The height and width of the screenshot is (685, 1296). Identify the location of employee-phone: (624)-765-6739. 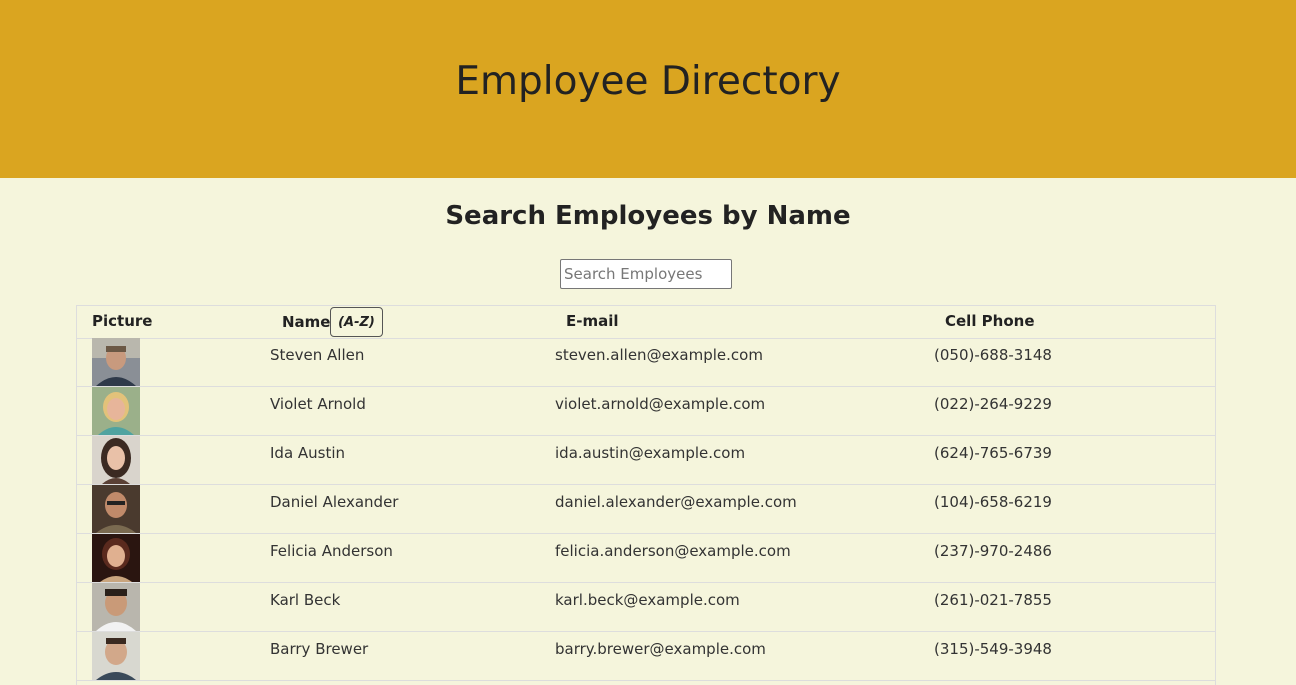
(993, 453).